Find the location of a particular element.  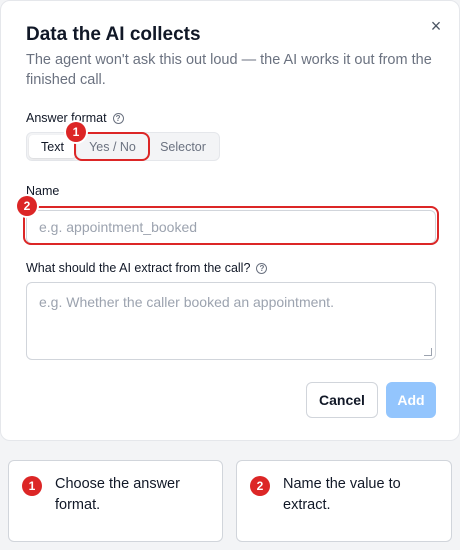

marker-badge-2: 2 is located at coordinates (27, 206).